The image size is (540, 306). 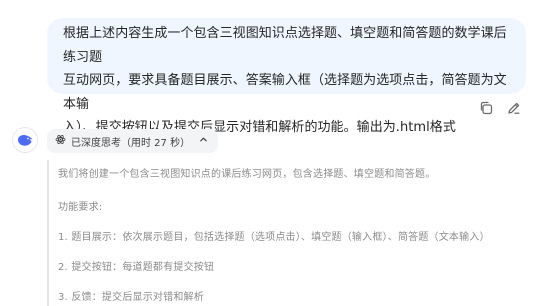 I want to click on user-message-line: 根据上述内容生成一个包含三视图知识点选择题、填空题和简答题的数学课后练习题, so click(x=285, y=45).